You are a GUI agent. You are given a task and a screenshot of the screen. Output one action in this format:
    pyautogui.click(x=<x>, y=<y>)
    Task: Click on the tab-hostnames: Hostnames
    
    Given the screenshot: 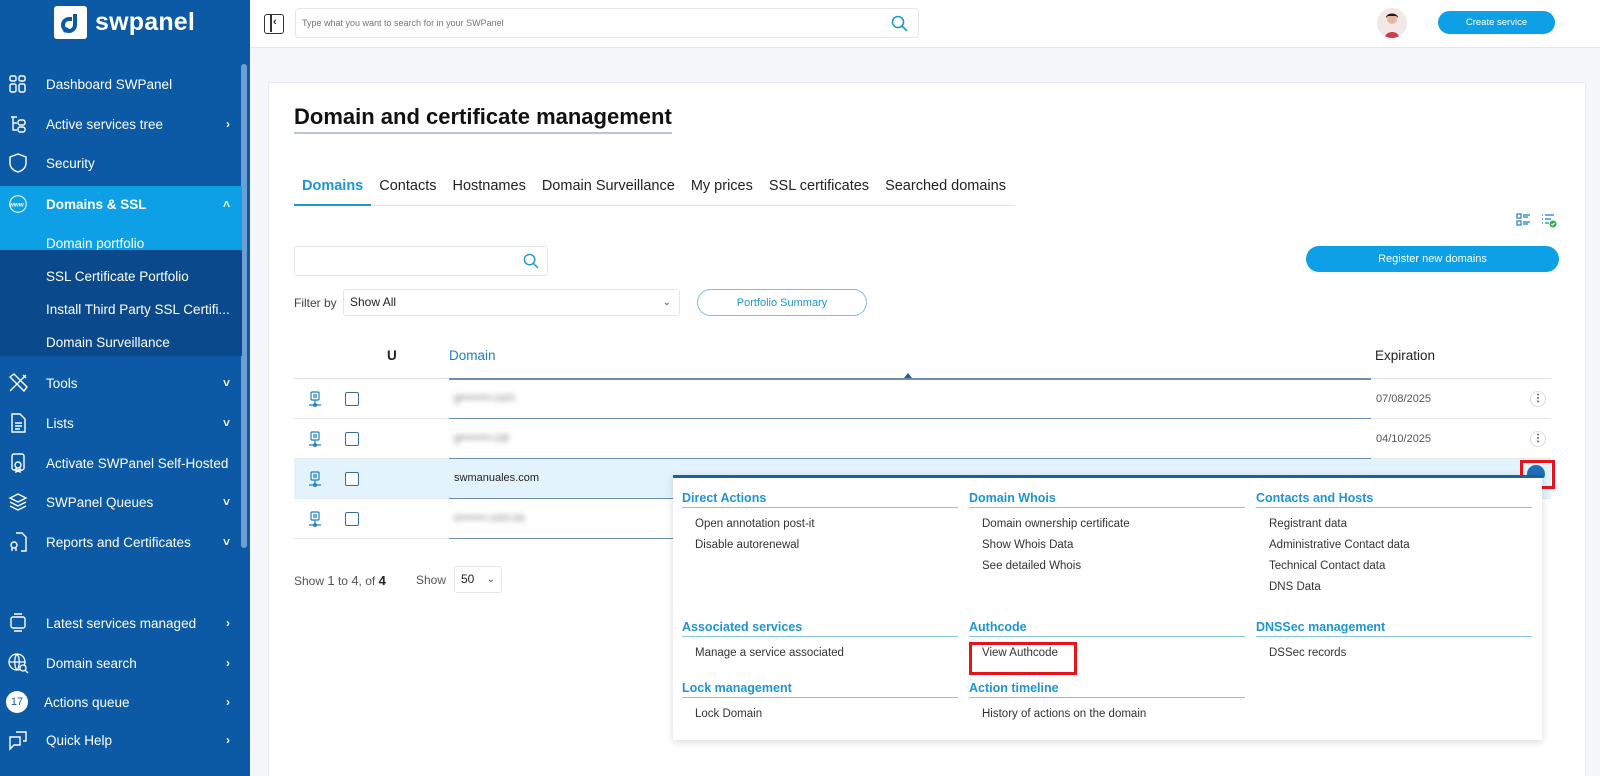 What is the action you would take?
    pyautogui.click(x=488, y=191)
    